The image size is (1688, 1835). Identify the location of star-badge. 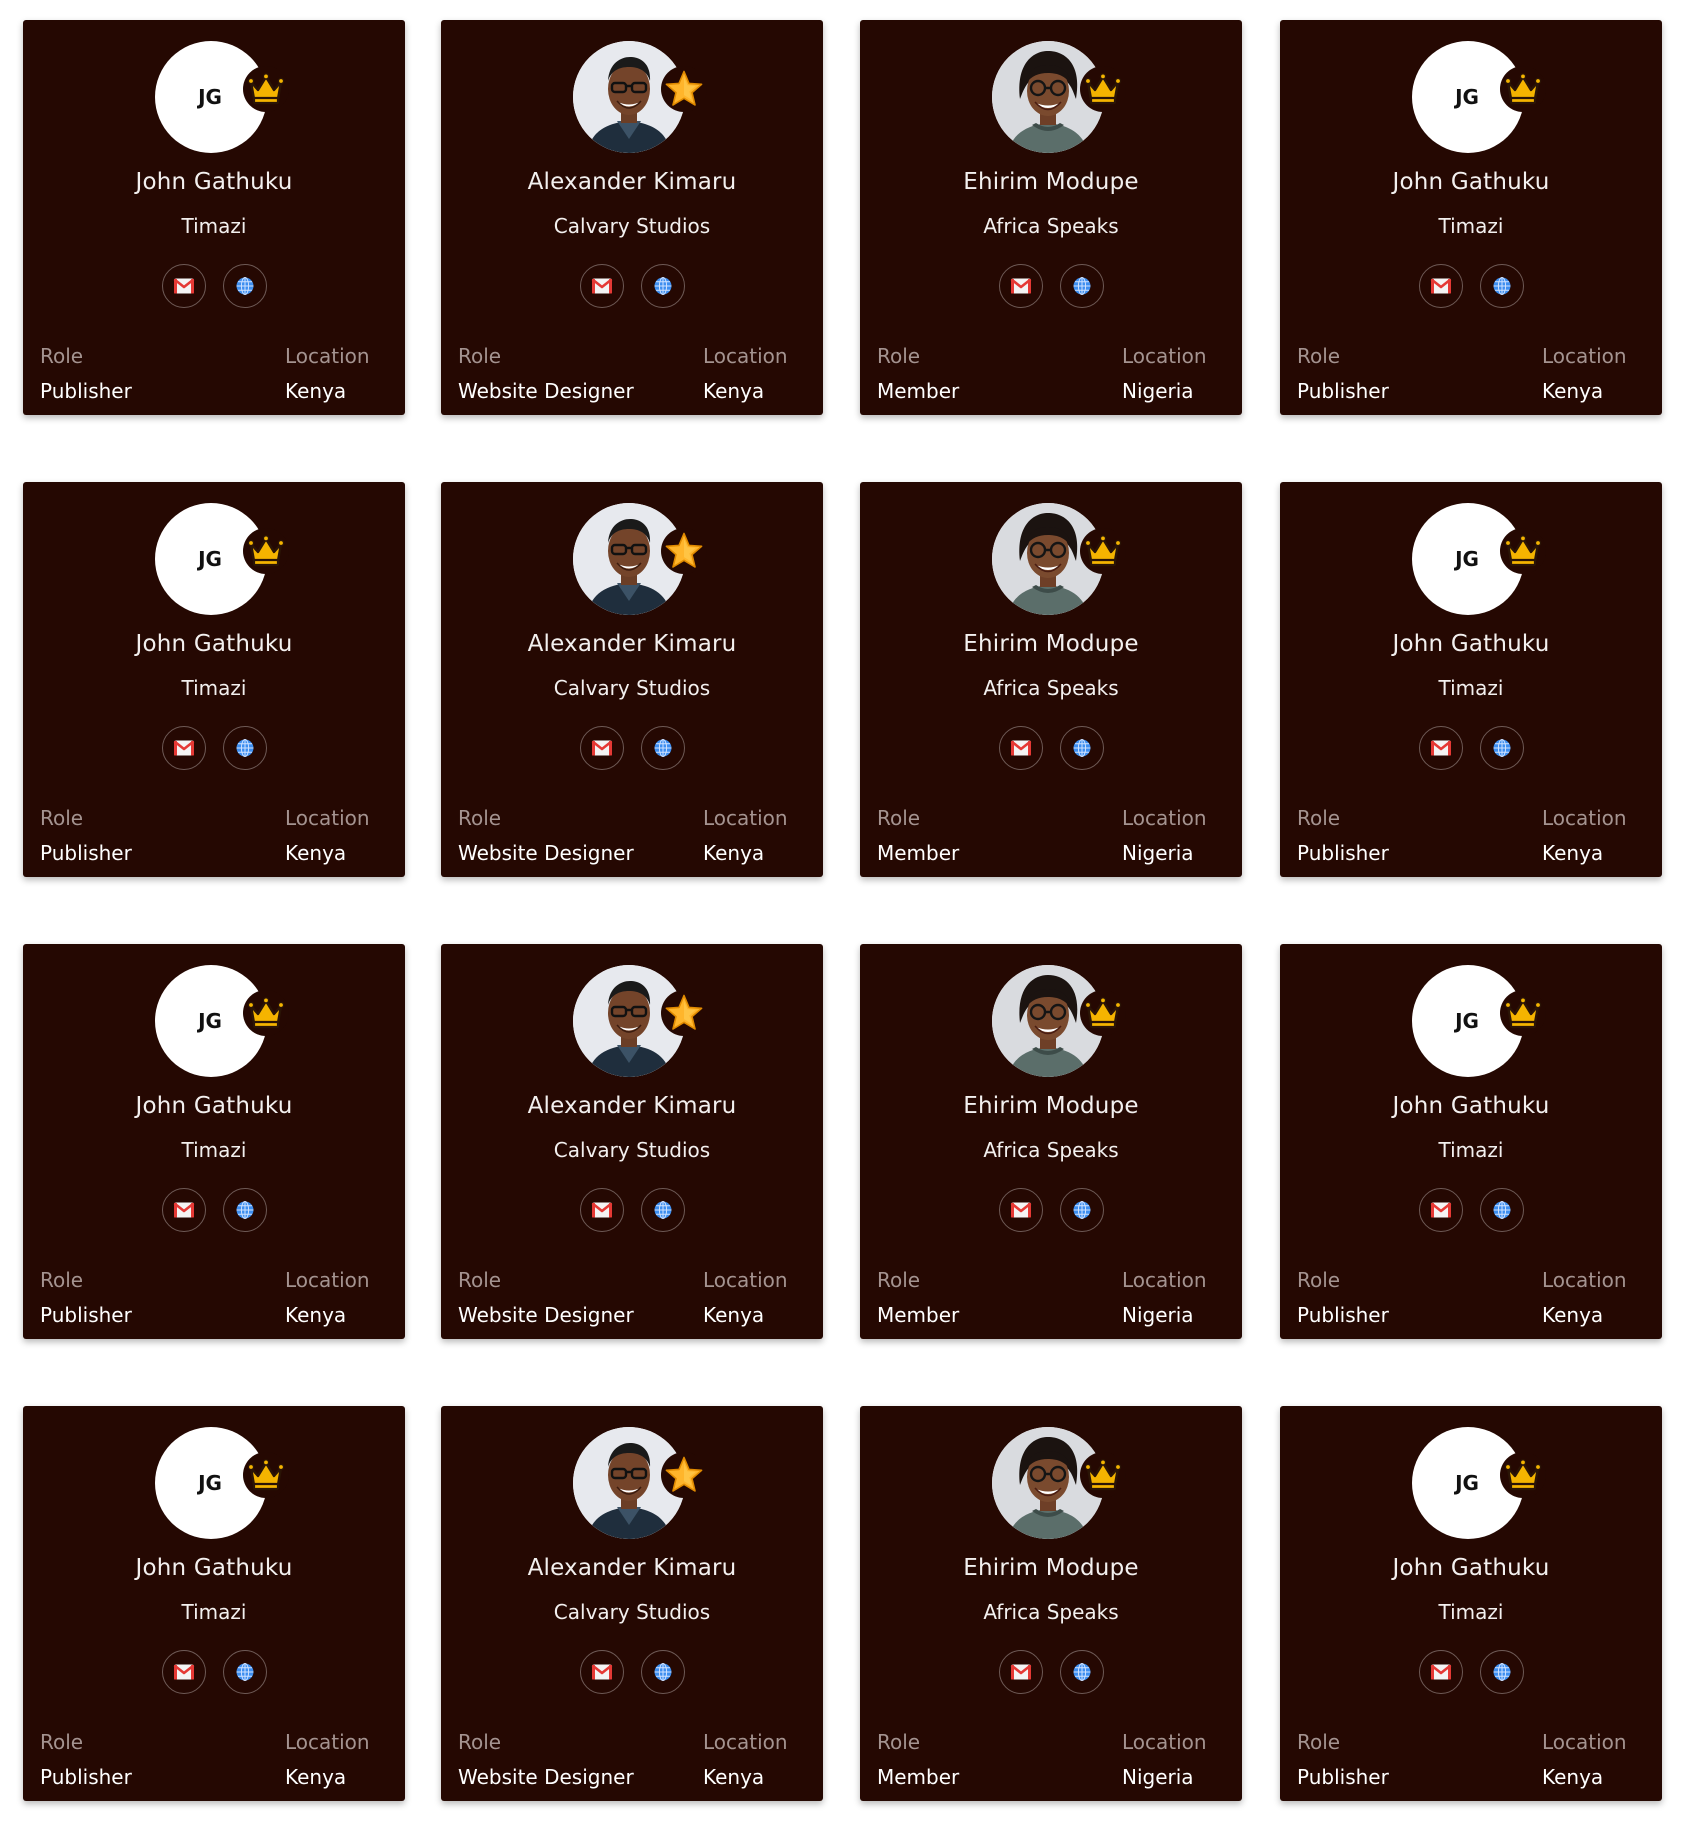
(684, 1013).